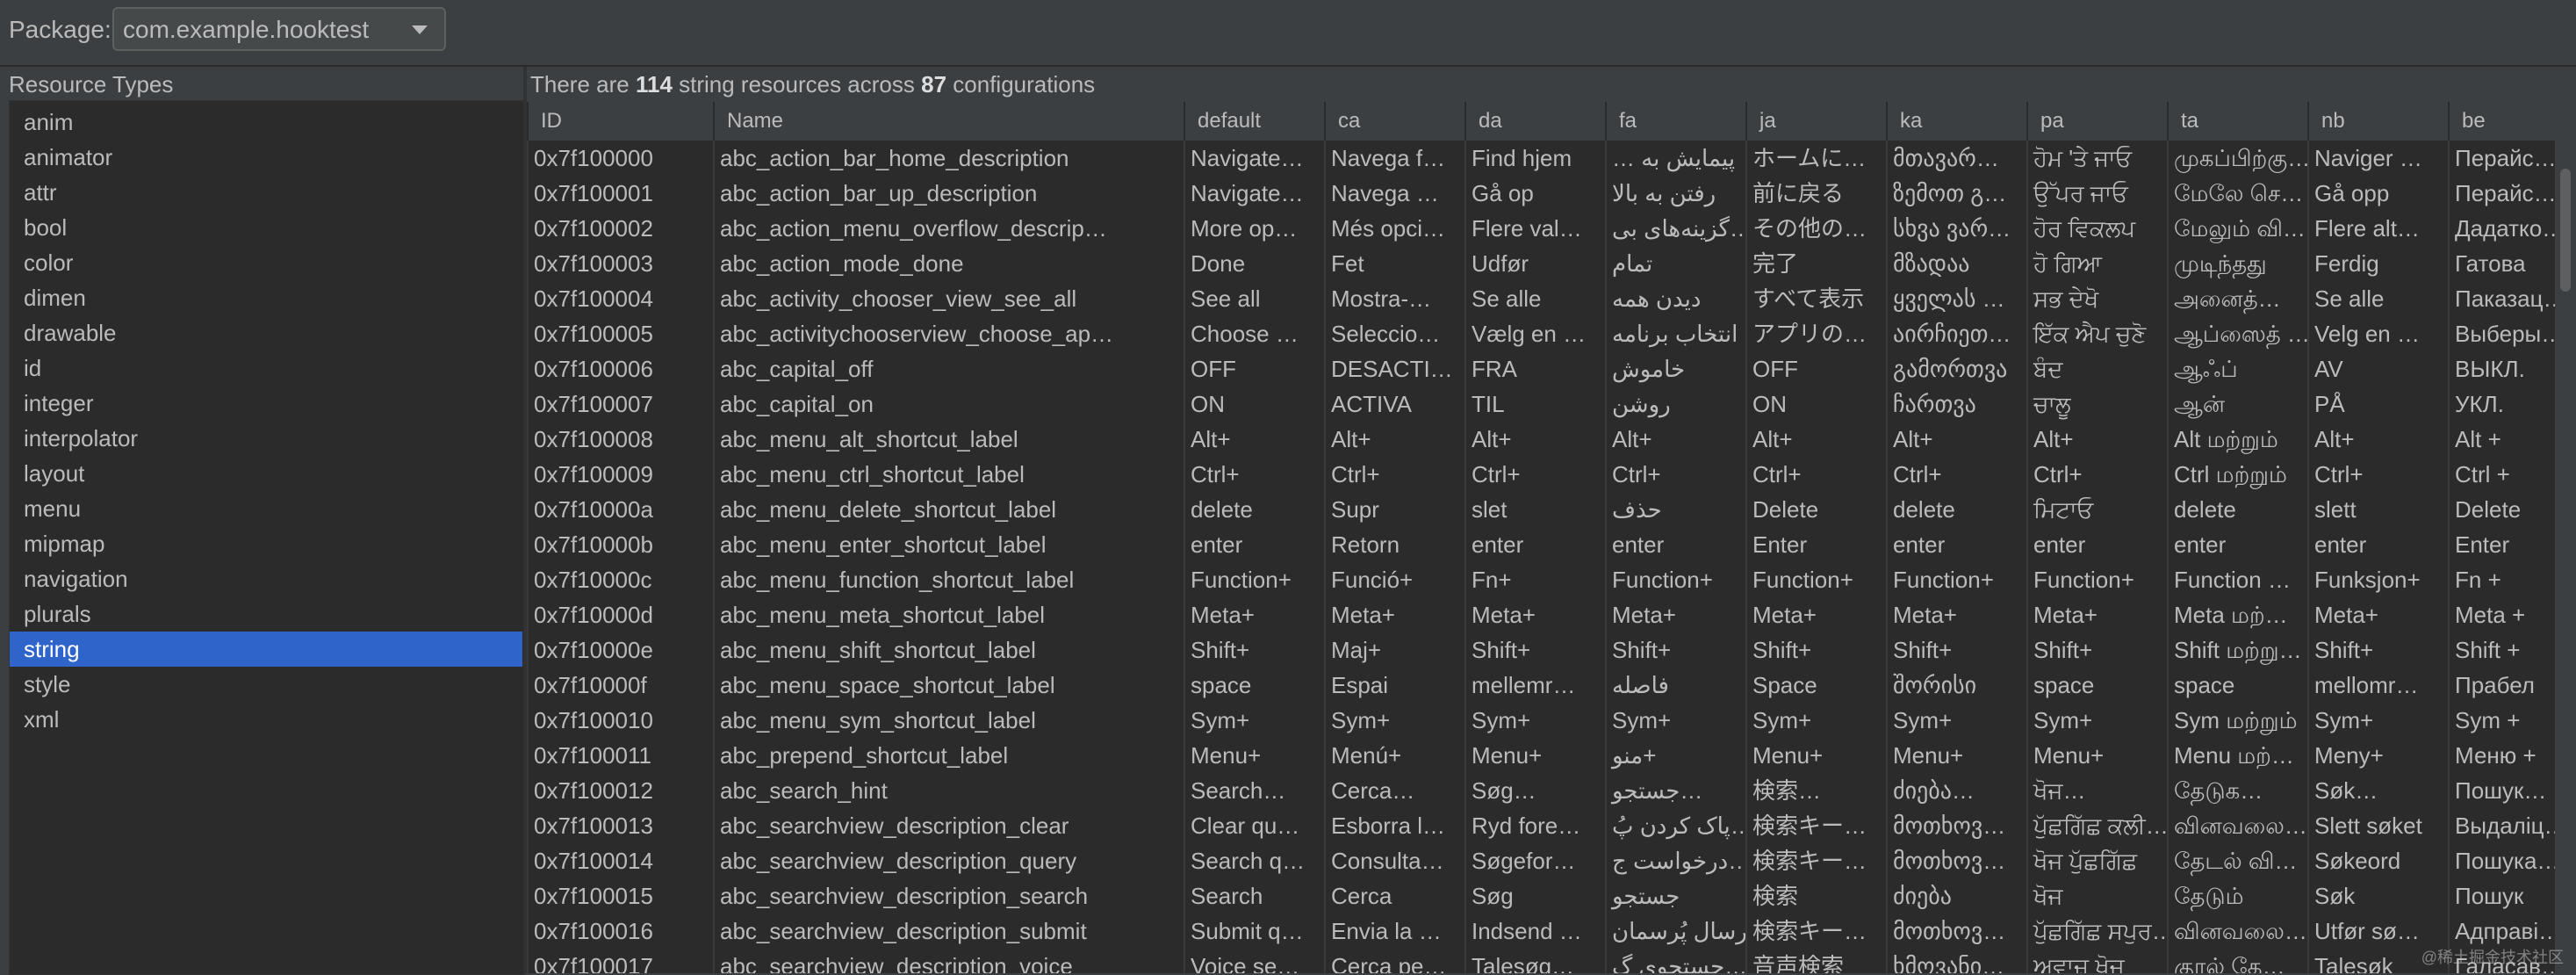 This screenshot has height=975, width=2576. Describe the element at coordinates (1956, 509) in the screenshot. I see `cell-ka: delete` at that location.